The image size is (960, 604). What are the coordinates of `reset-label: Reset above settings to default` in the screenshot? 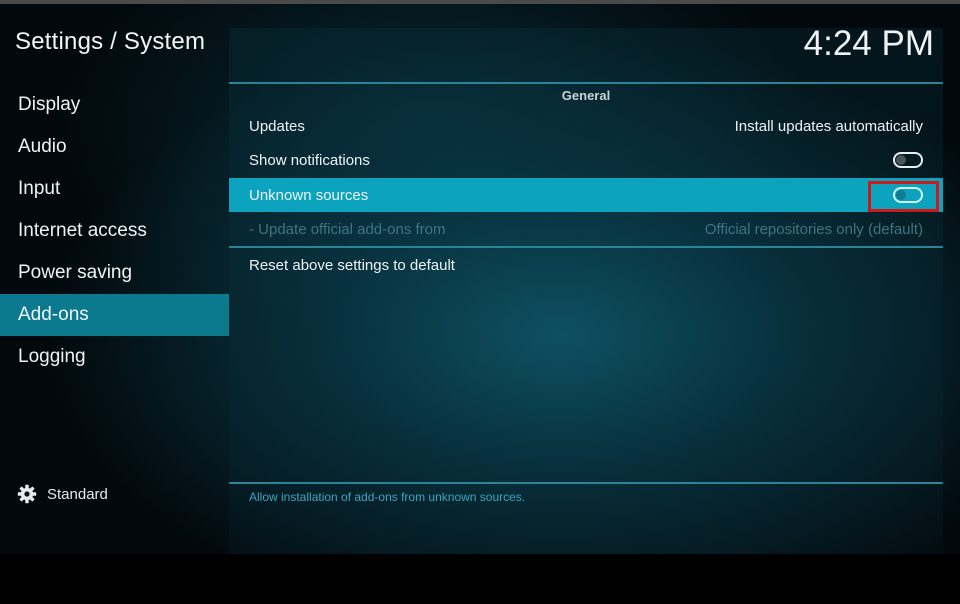 It's located at (352, 265).